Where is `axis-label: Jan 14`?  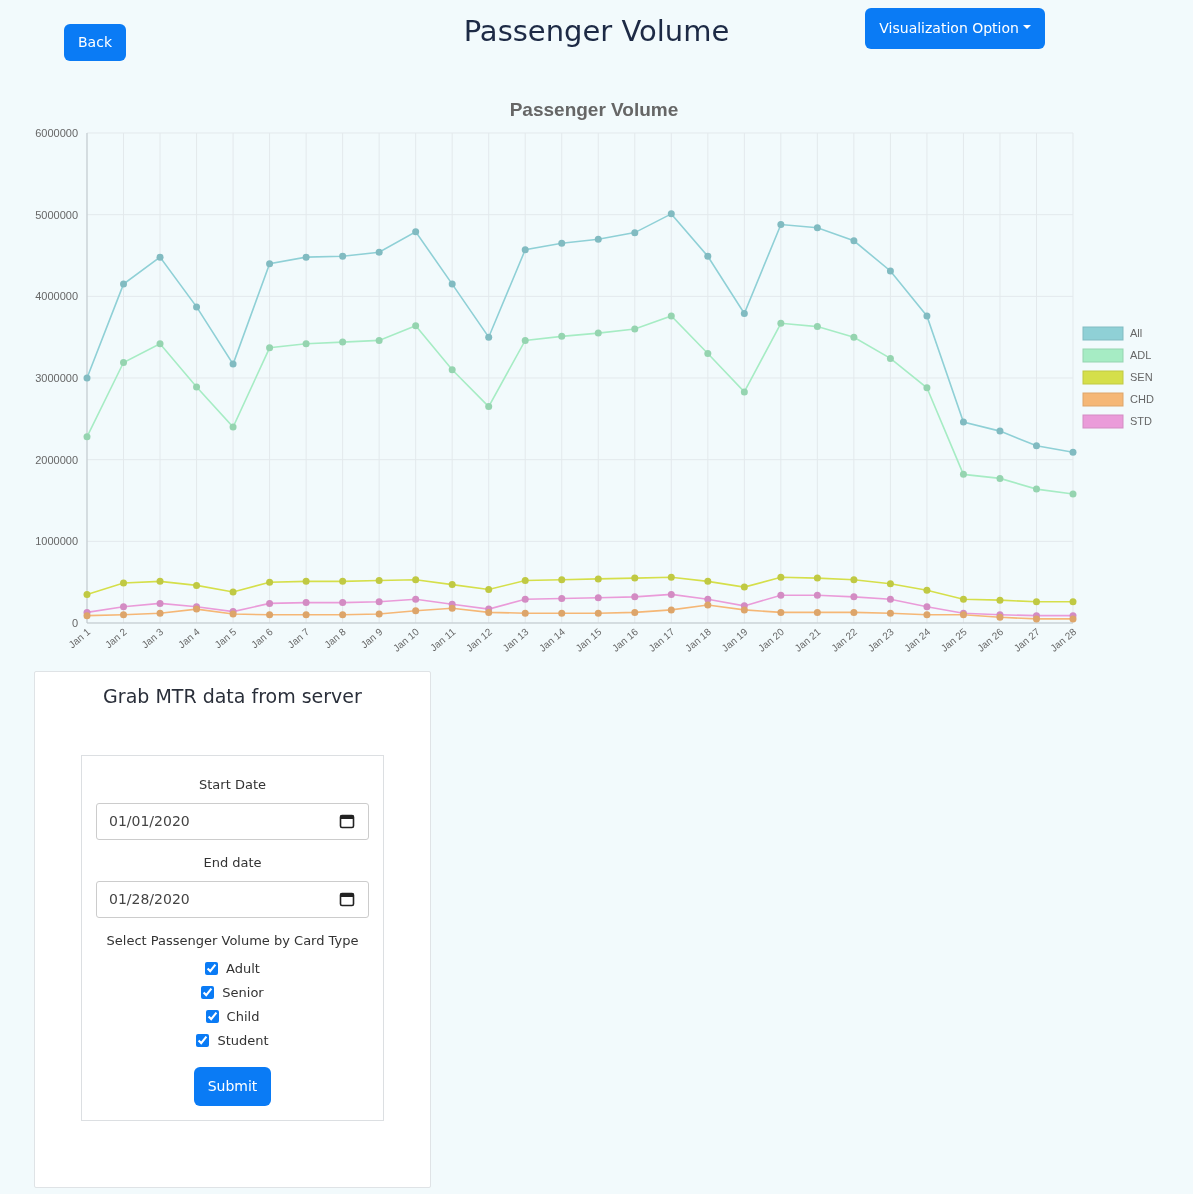 axis-label: Jan 14 is located at coordinates (552, 639).